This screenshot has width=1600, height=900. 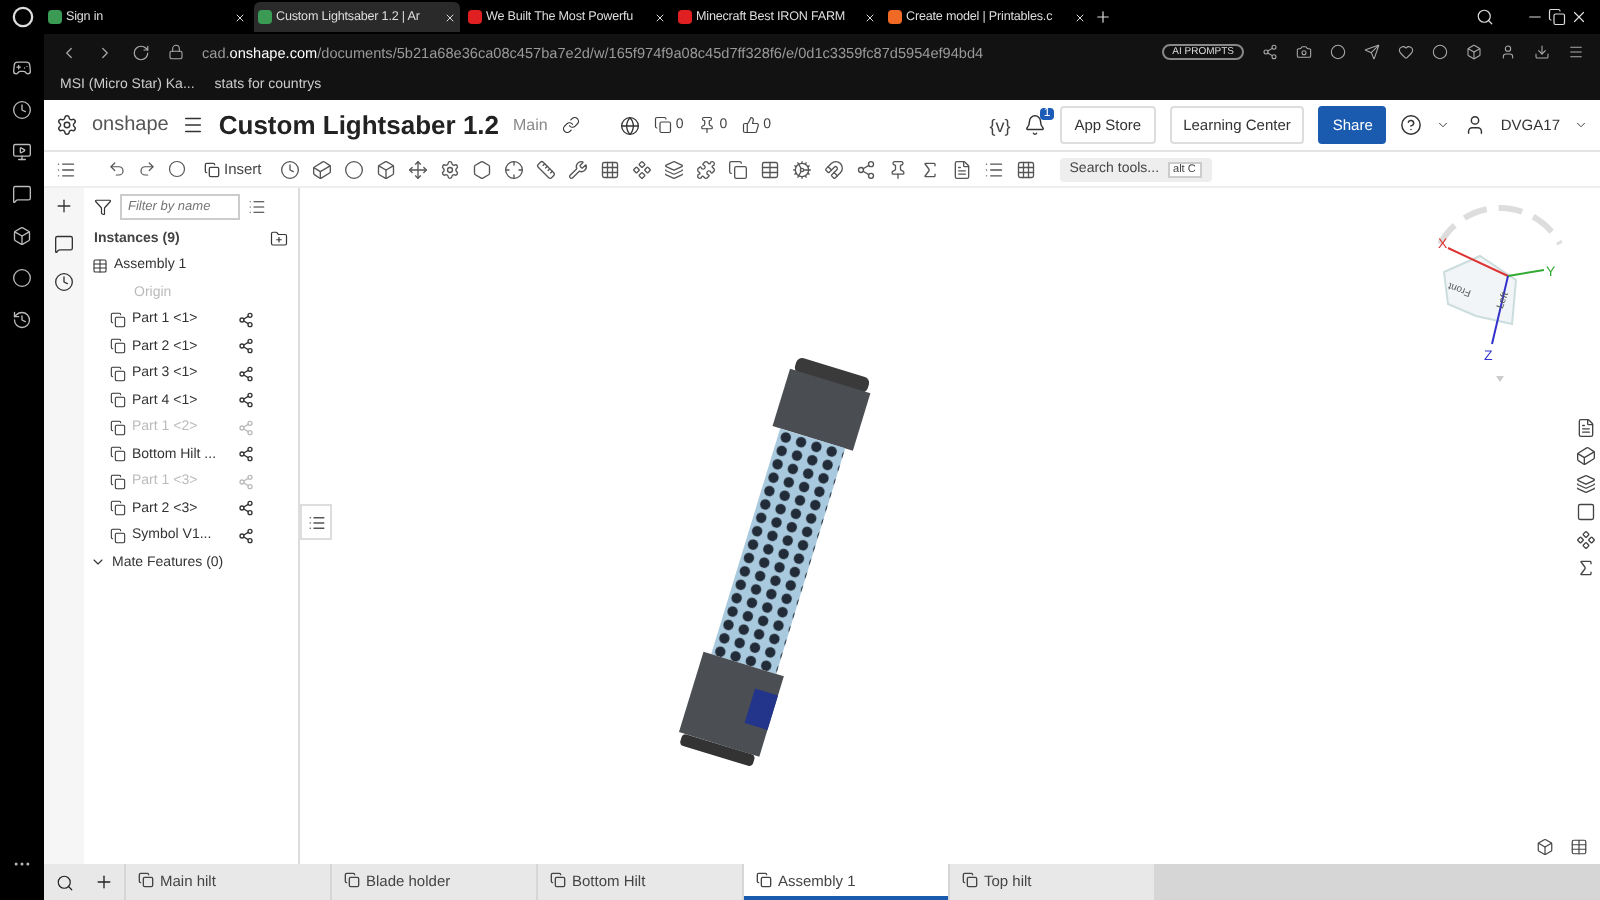 What do you see at coordinates (1411, 125) in the screenshot?
I see `help-icon` at bounding box center [1411, 125].